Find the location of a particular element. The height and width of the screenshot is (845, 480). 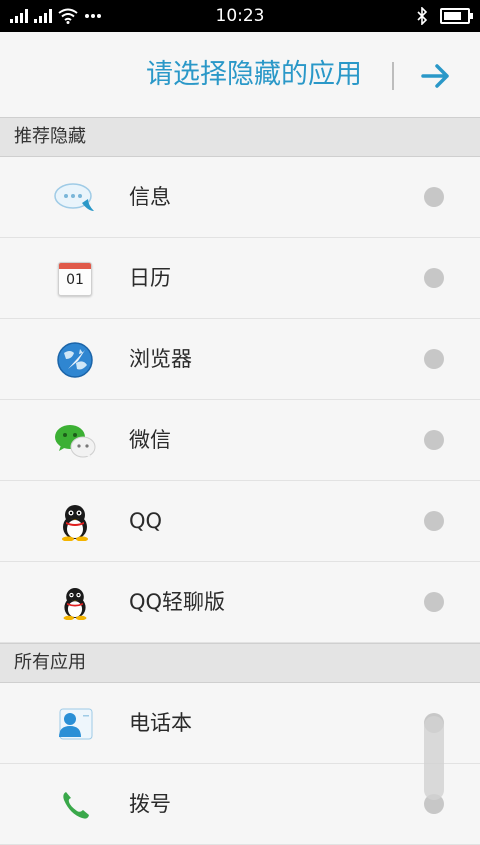

list-item-label: 微信 is located at coordinates (150, 440).